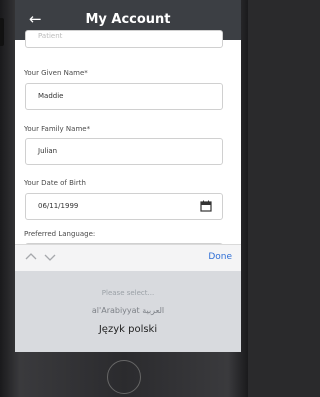  I want to click on given-name-value: Maddie, so click(51, 96).